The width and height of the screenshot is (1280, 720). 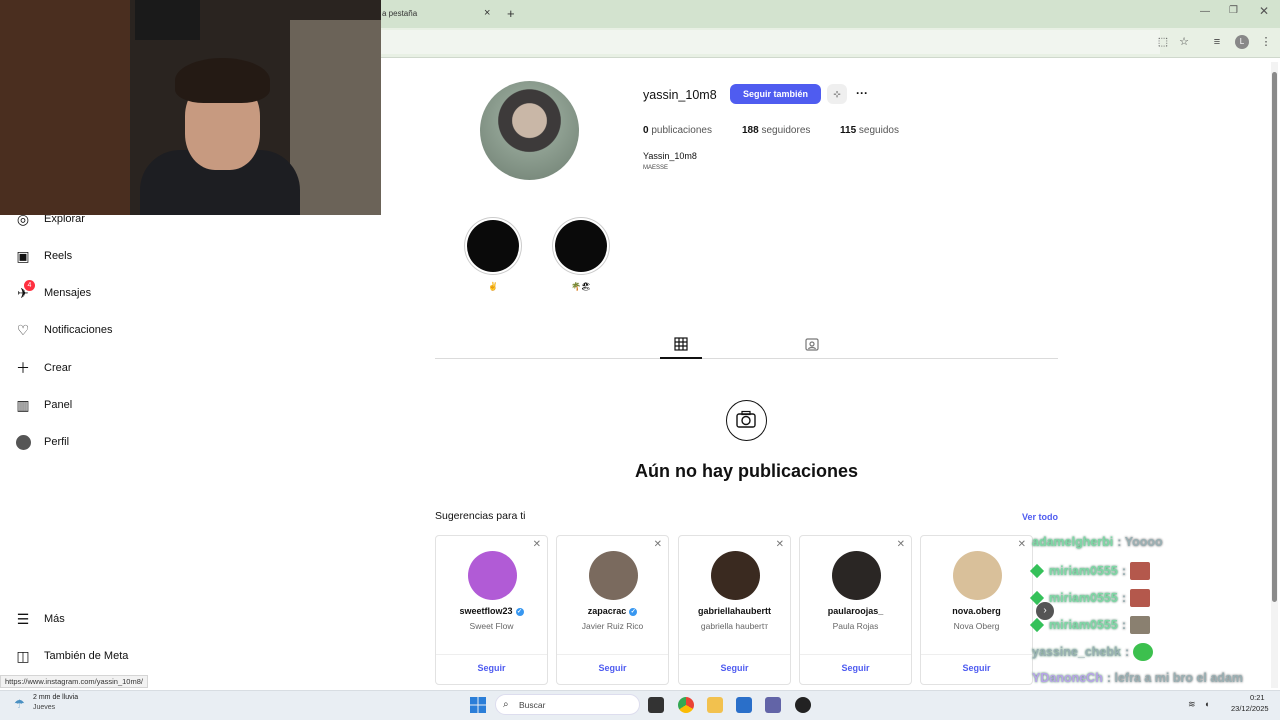 What do you see at coordinates (744, 705) in the screenshot?
I see `mail-icon` at bounding box center [744, 705].